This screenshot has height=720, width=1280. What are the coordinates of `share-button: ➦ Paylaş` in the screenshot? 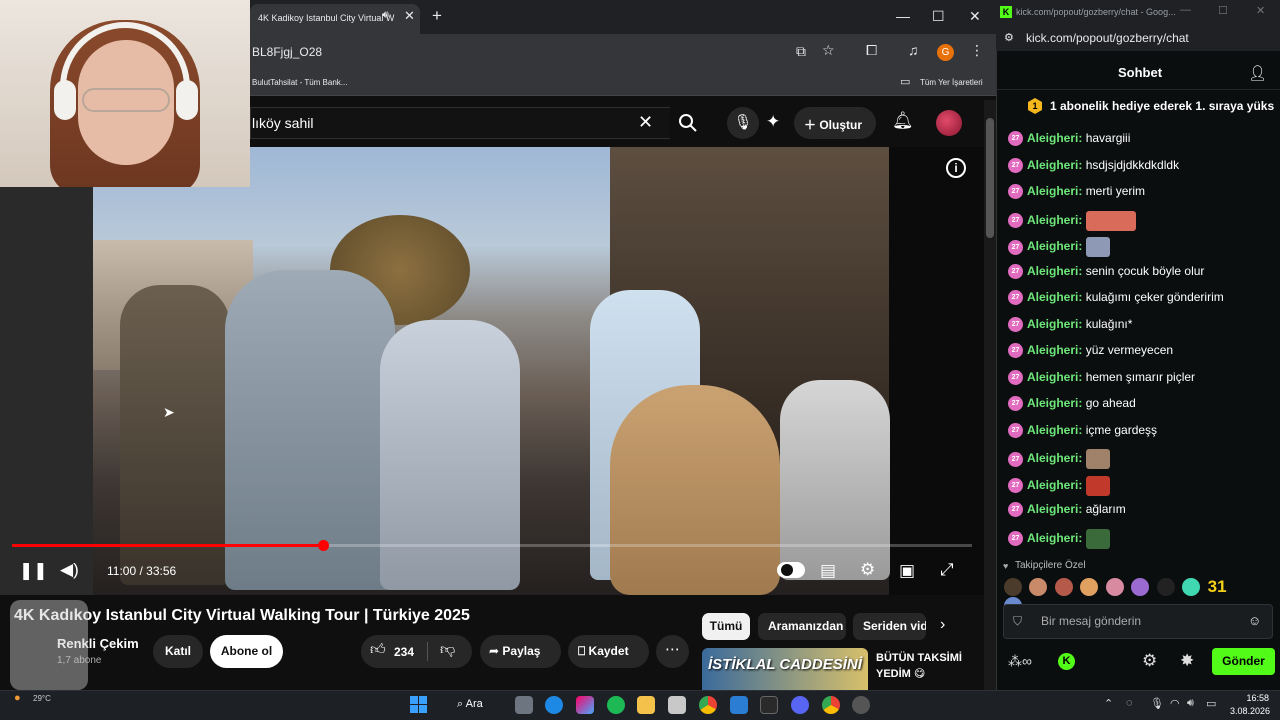 It's located at (520, 651).